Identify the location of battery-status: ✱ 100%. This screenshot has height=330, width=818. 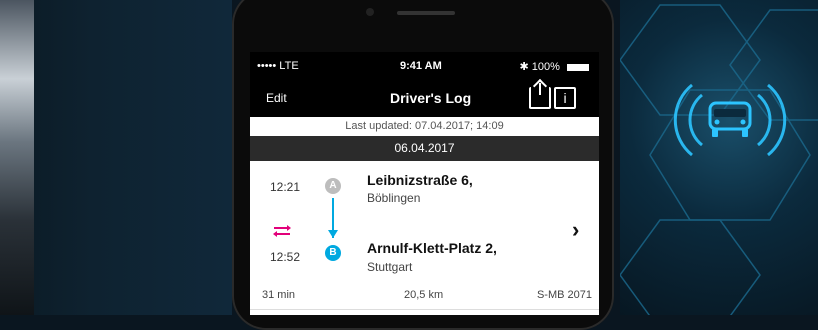
(554, 66).